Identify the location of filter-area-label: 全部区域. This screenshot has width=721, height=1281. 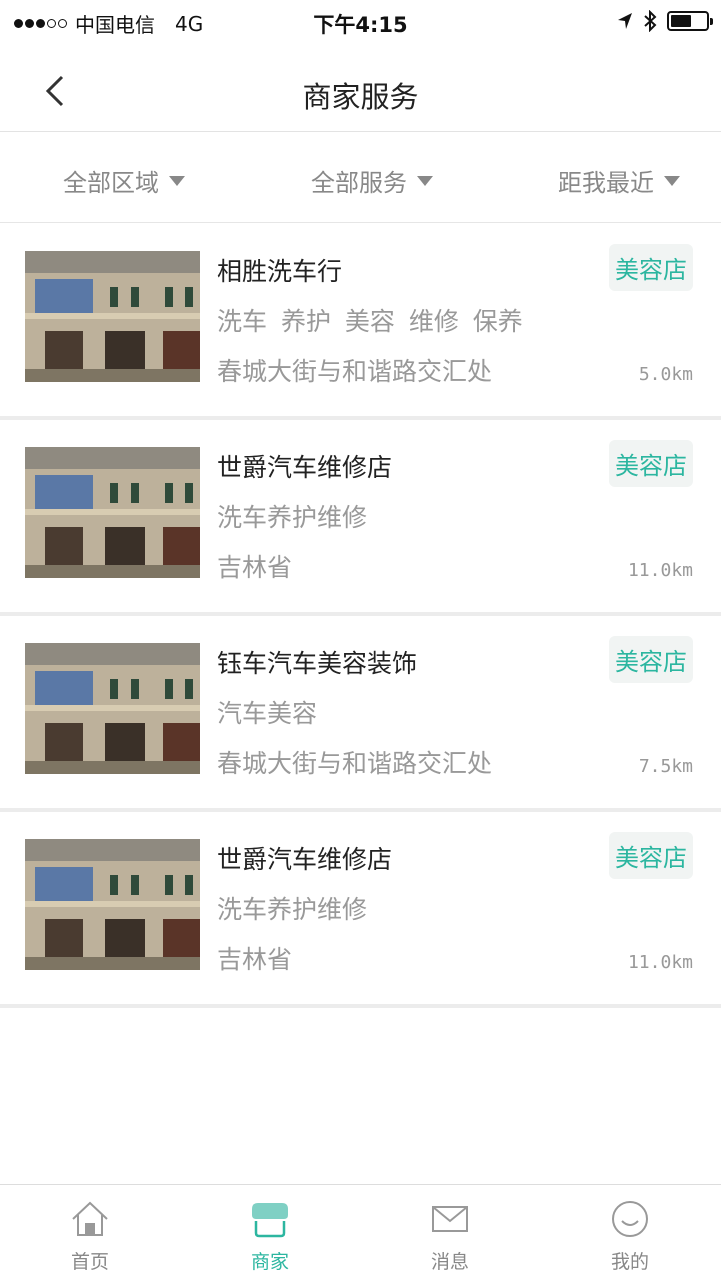
(111, 183).